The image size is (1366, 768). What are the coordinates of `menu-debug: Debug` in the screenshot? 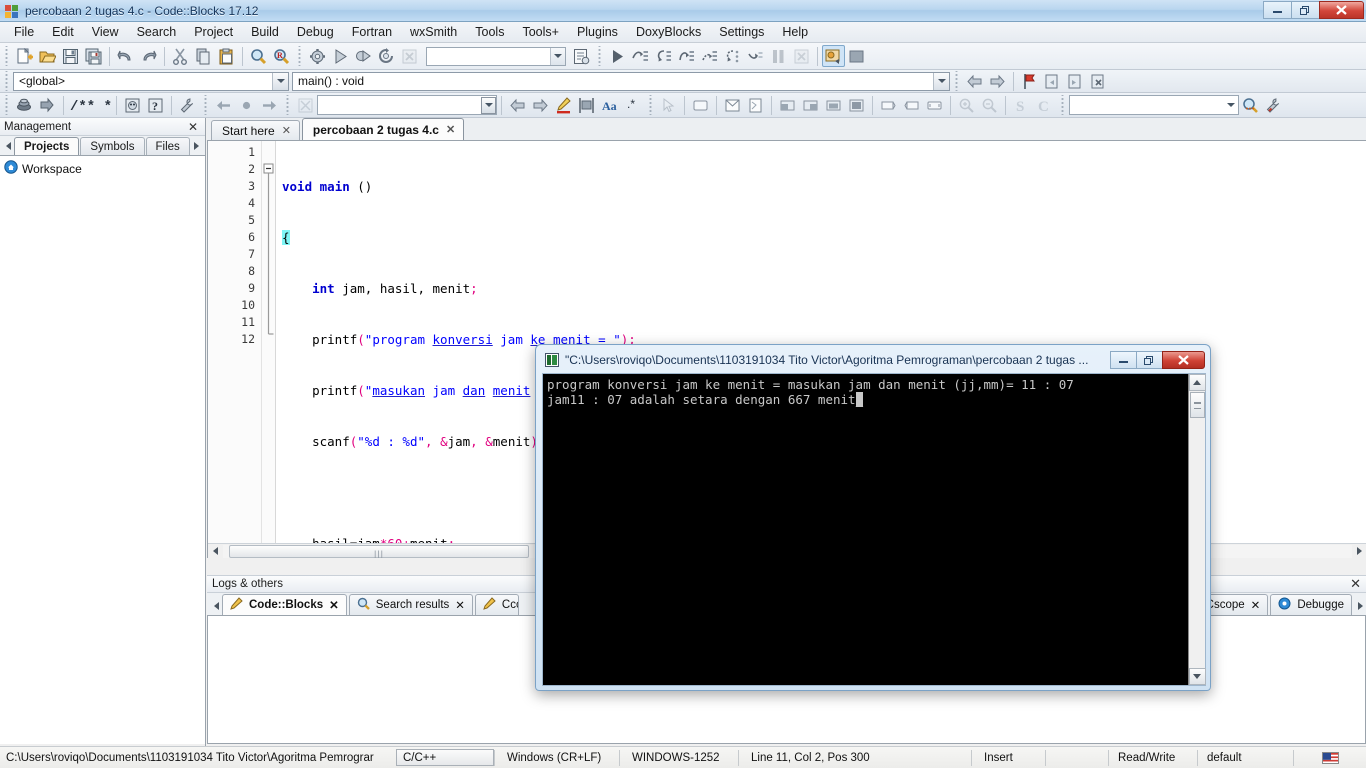 It's located at (315, 32).